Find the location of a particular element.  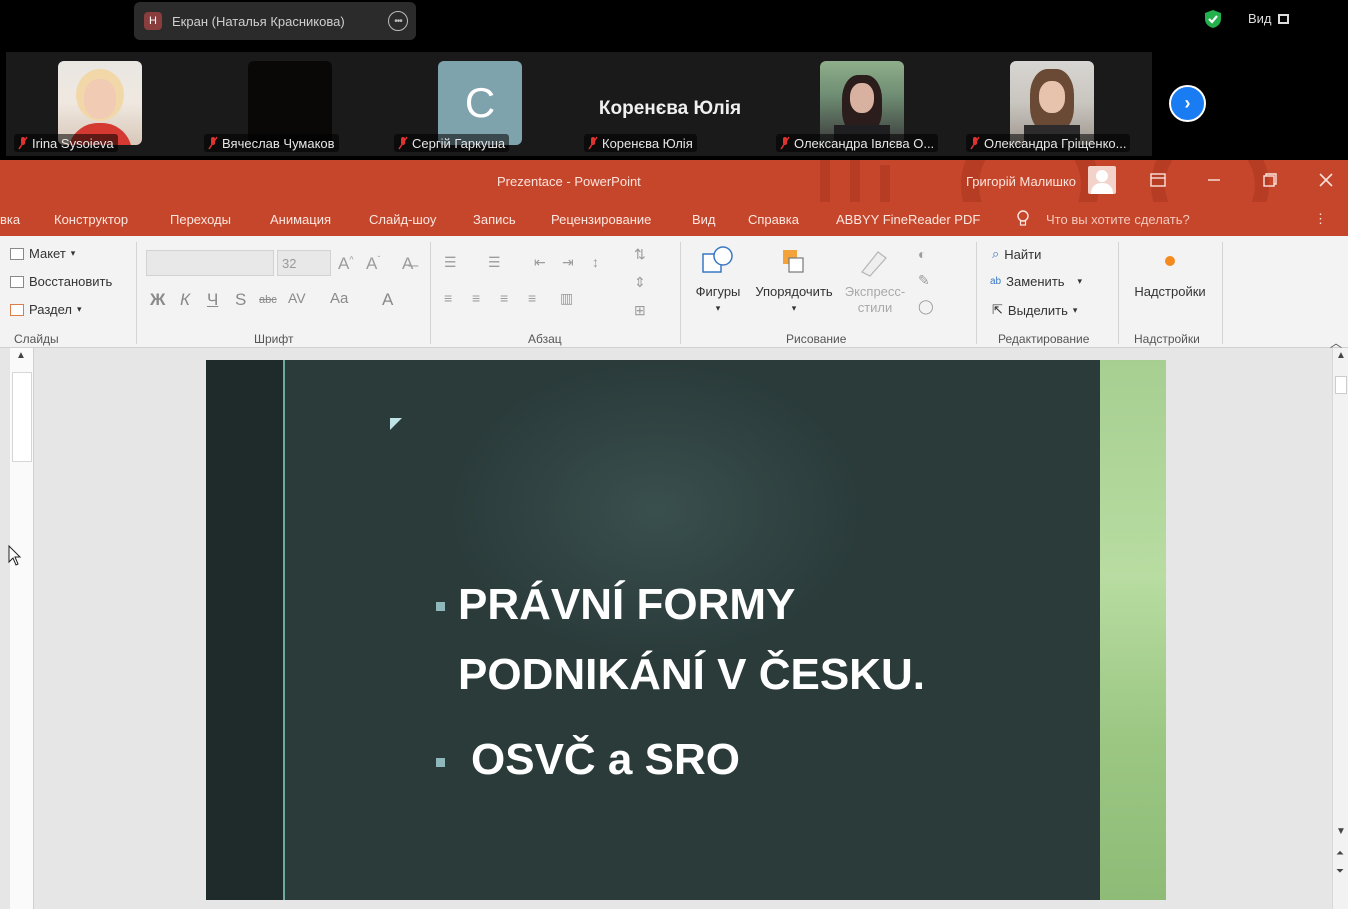

justify-icon: ≡ is located at coordinates (532, 298).